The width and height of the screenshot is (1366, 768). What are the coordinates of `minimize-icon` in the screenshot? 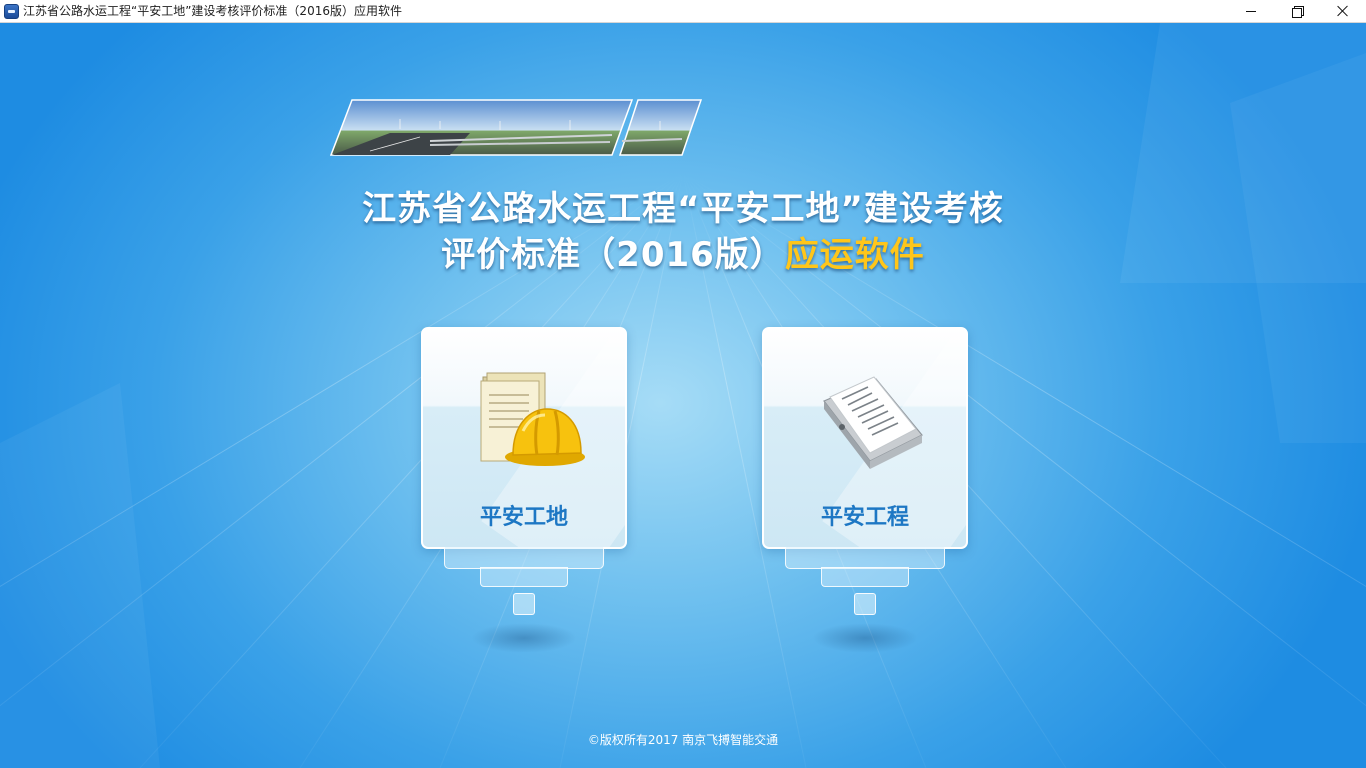 It's located at (1251, 11).